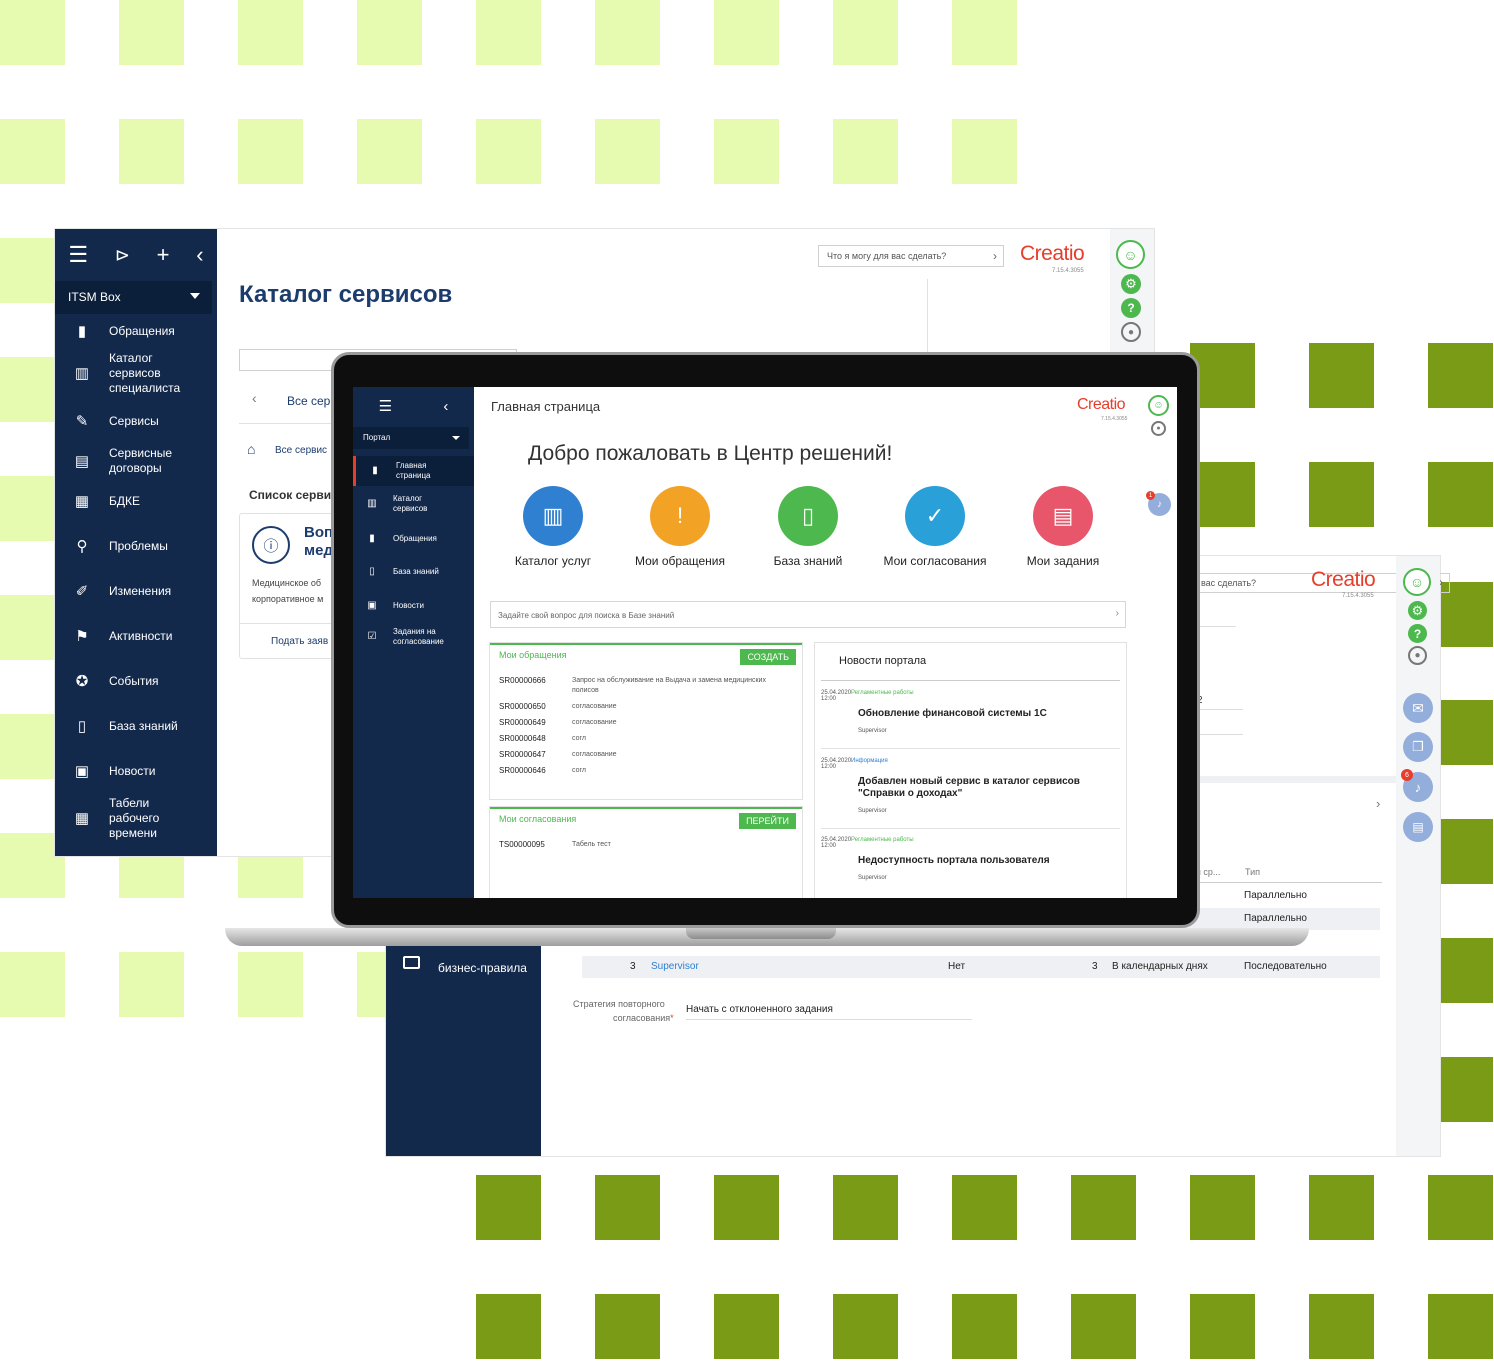  Describe the element at coordinates (646, 755) in the screenshot. I see `list-item: SR00000647 согласование` at that location.